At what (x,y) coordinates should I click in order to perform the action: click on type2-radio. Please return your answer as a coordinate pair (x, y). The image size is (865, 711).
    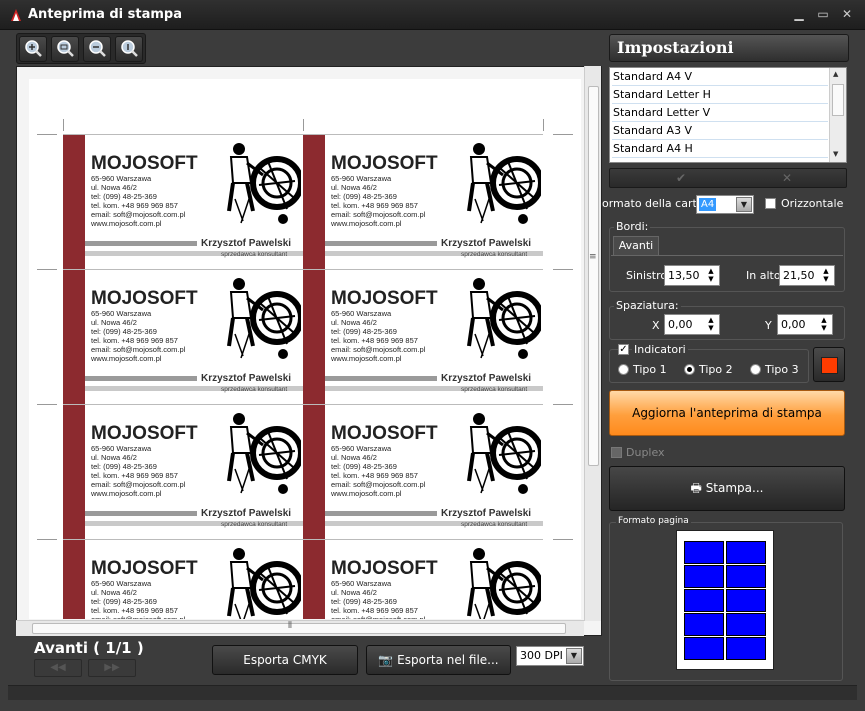
    Looking at the image, I should click on (689, 369).